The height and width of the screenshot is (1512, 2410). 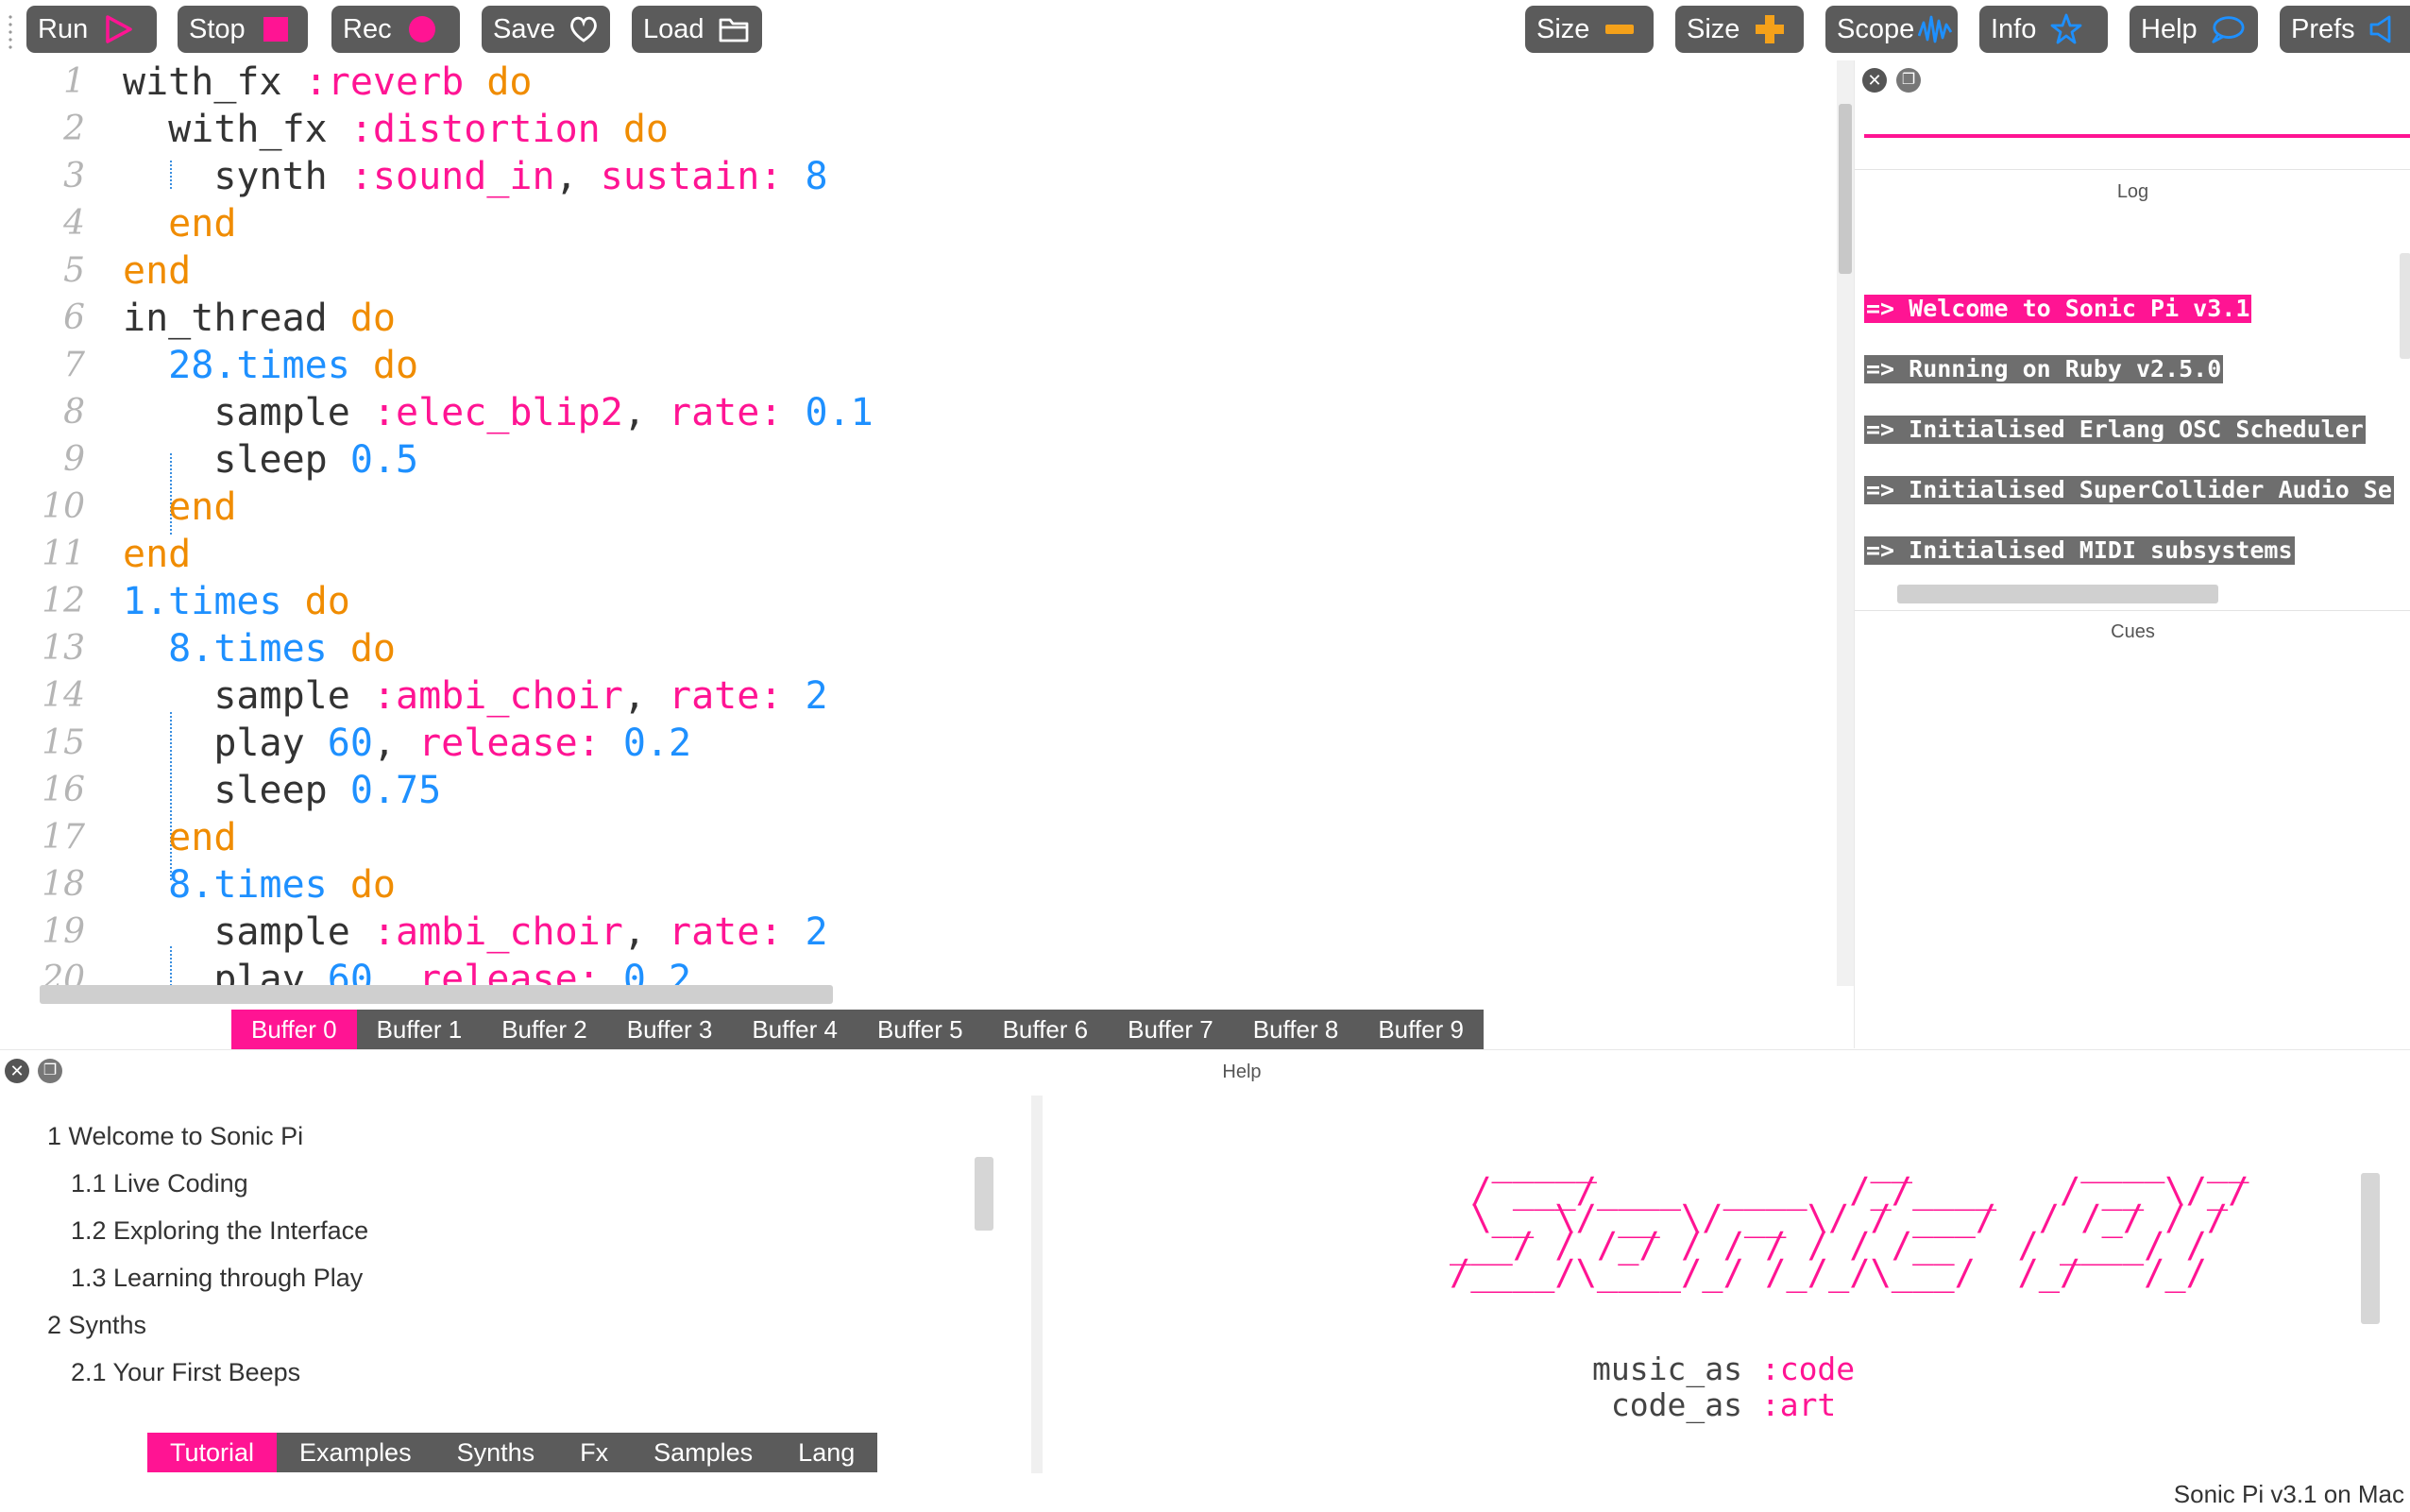 I want to click on code-token: play, so click(x=226, y=743).